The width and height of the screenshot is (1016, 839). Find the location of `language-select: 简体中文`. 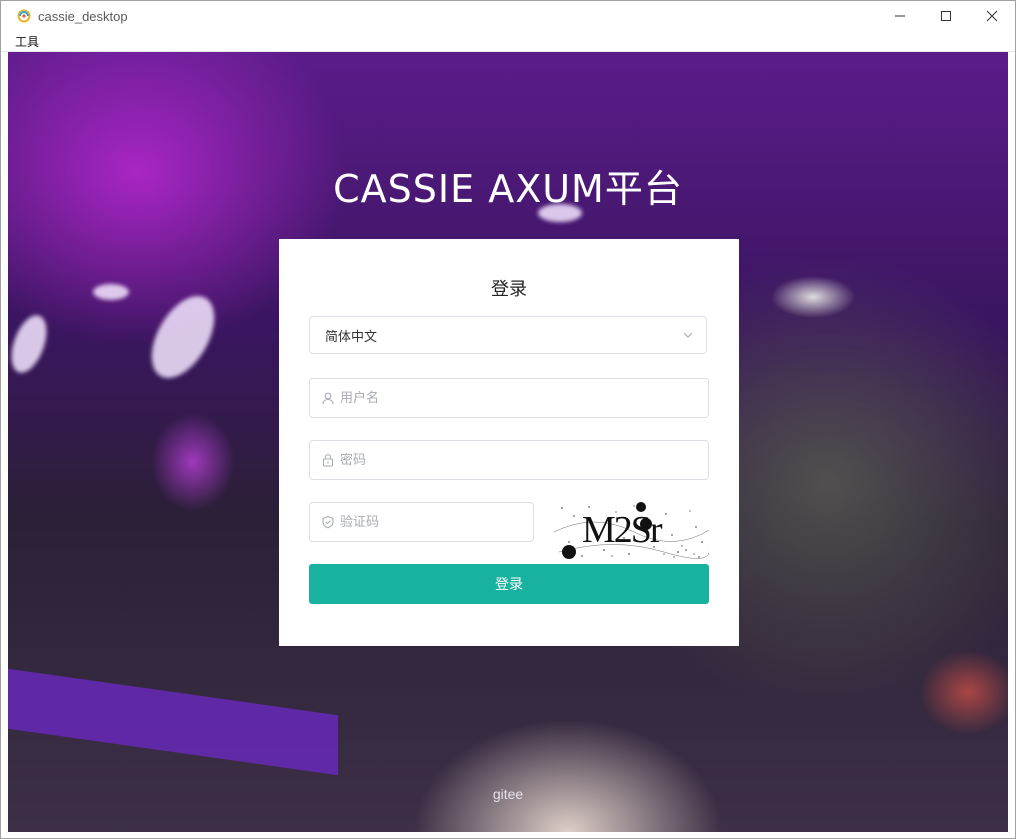

language-select: 简体中文 is located at coordinates (508, 335).